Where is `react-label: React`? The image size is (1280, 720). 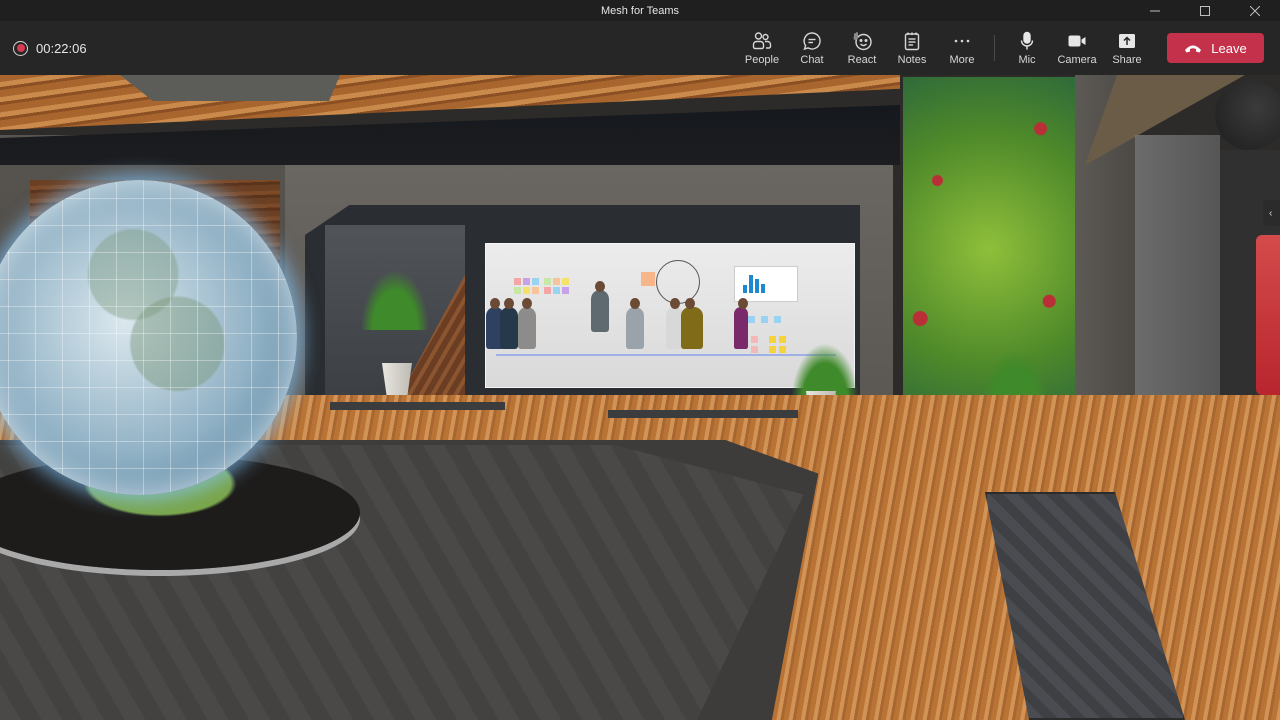
react-label: React is located at coordinates (862, 59).